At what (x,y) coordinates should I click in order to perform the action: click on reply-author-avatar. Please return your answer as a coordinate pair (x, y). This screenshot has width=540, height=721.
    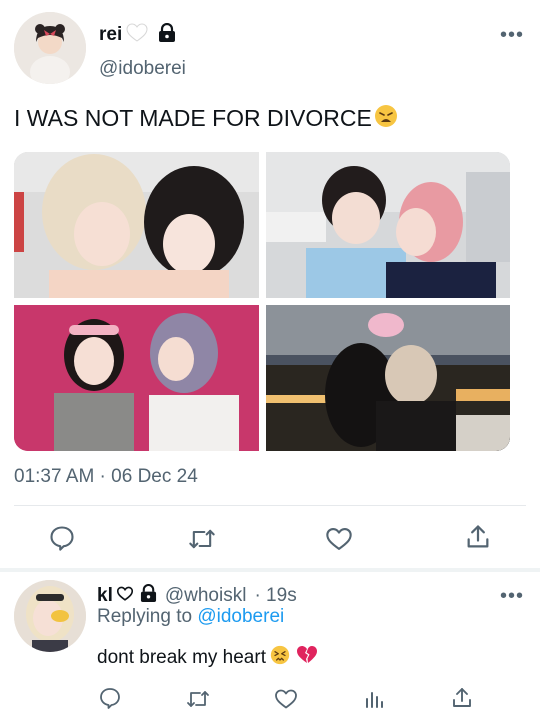
    Looking at the image, I should click on (50, 616).